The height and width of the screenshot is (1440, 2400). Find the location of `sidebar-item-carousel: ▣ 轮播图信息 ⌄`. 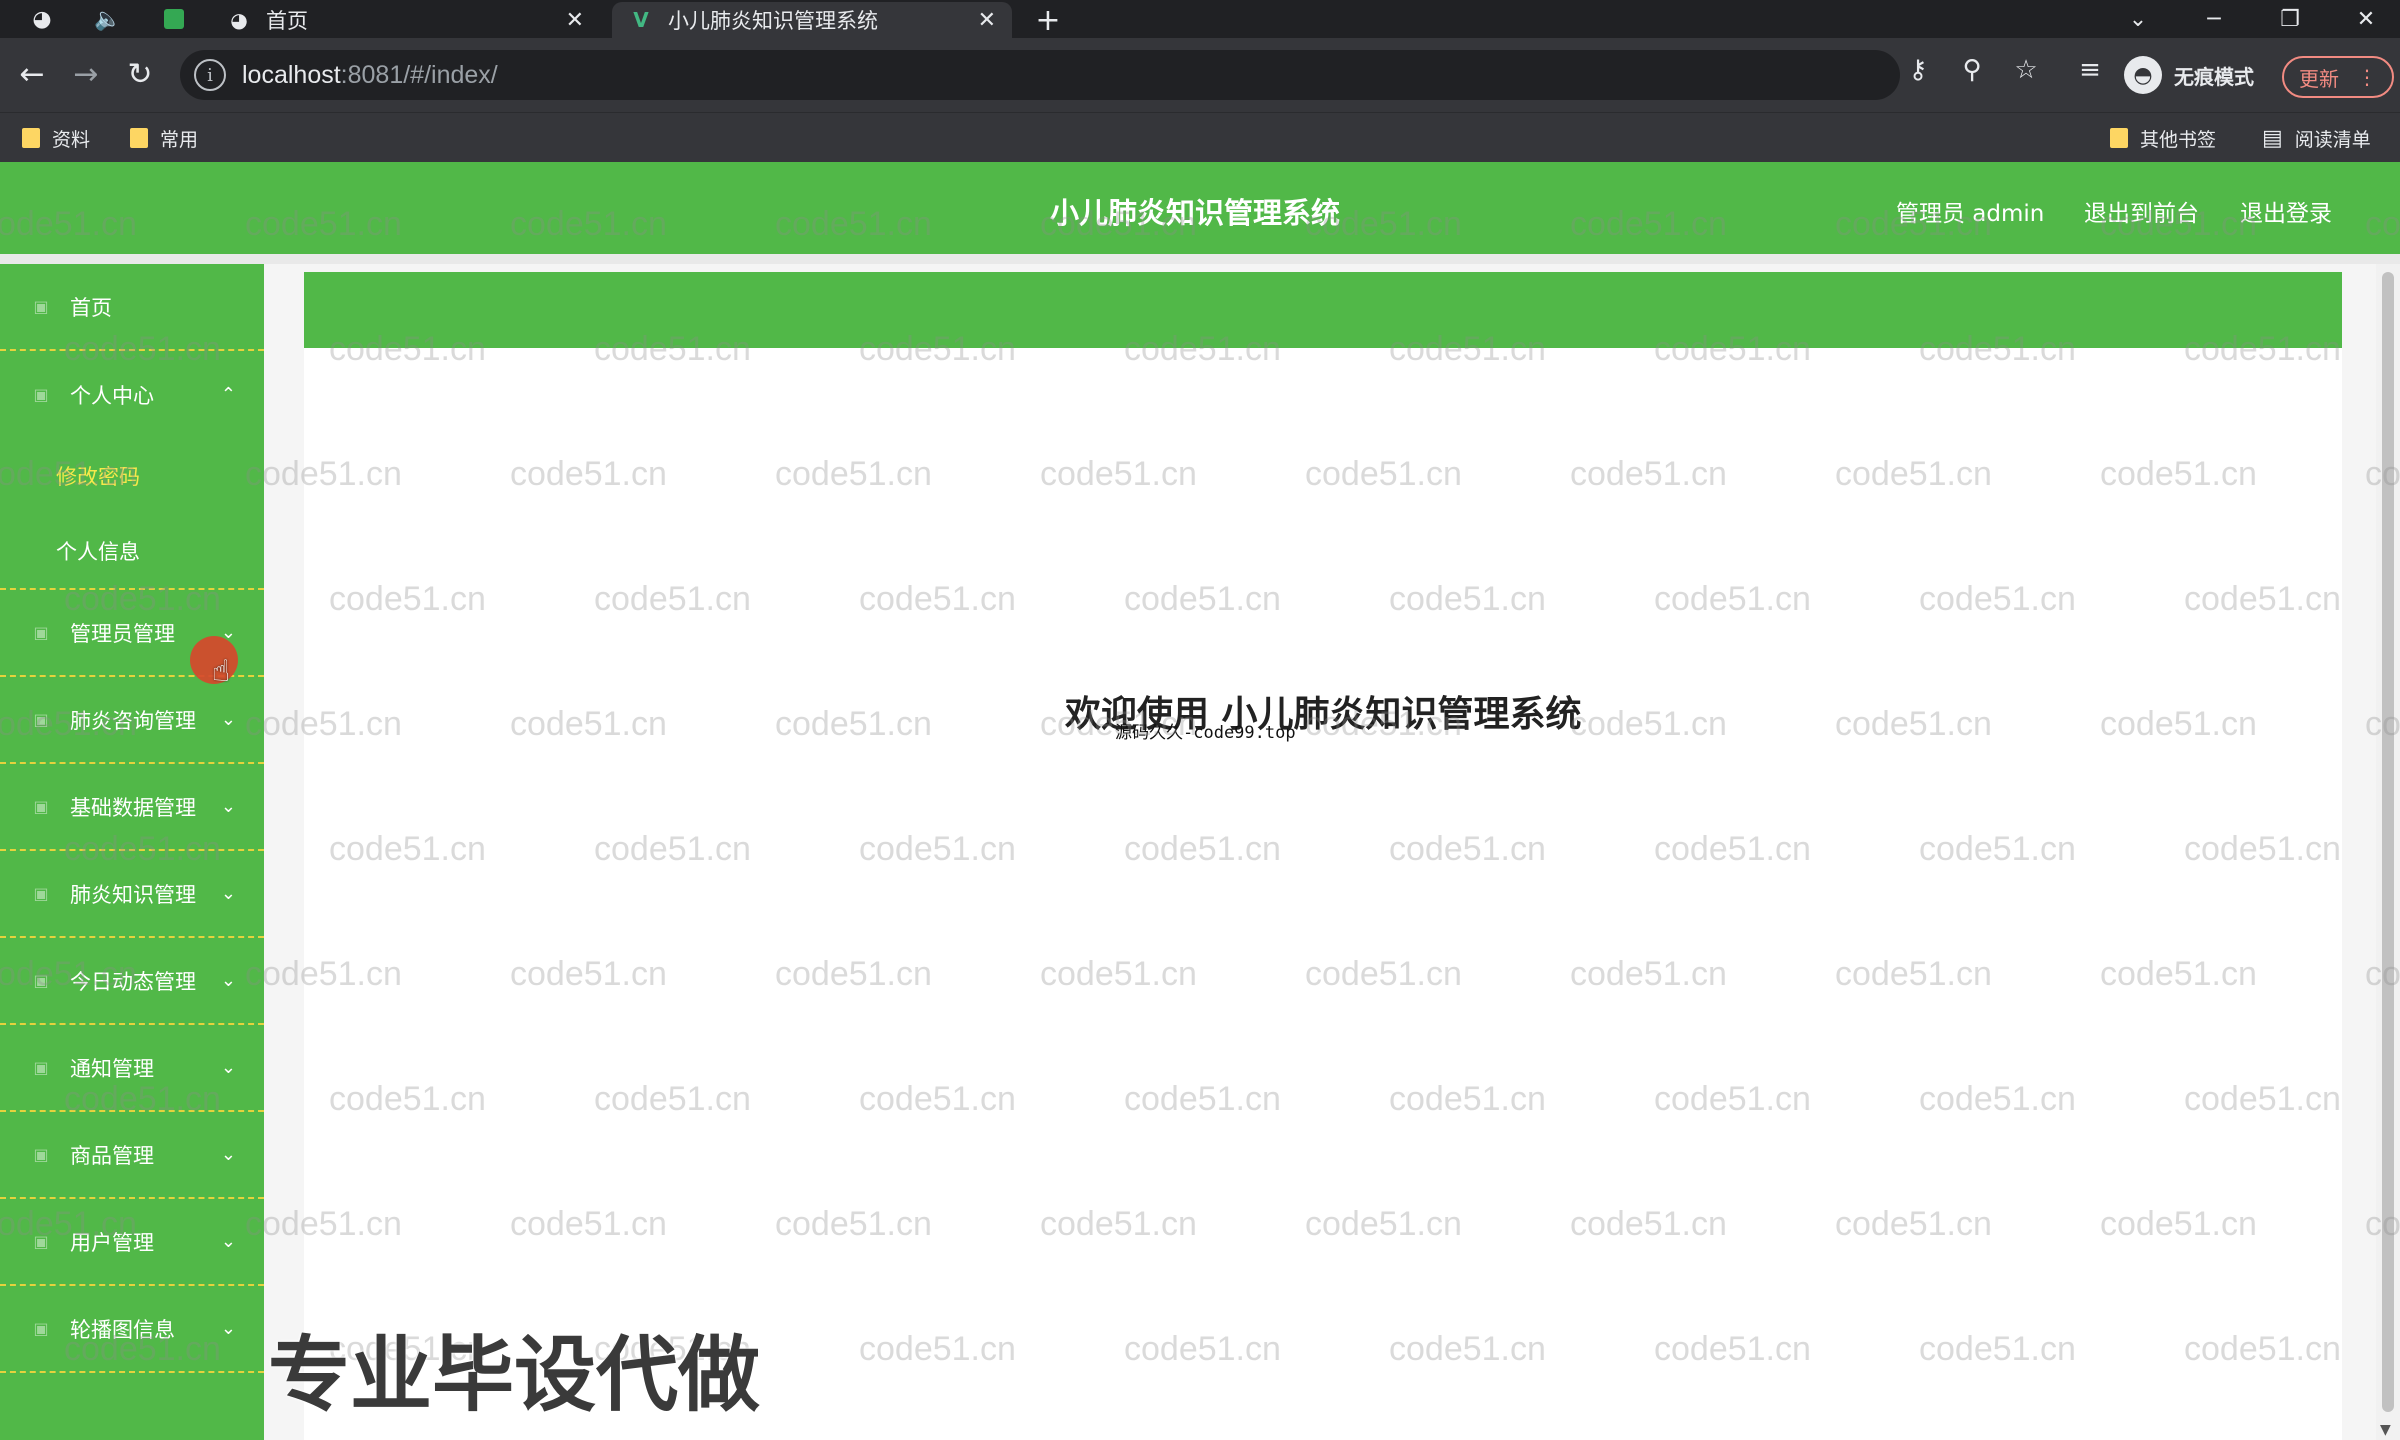

sidebar-item-carousel: ▣ 轮播图信息 ⌄ is located at coordinates (132, 1329).